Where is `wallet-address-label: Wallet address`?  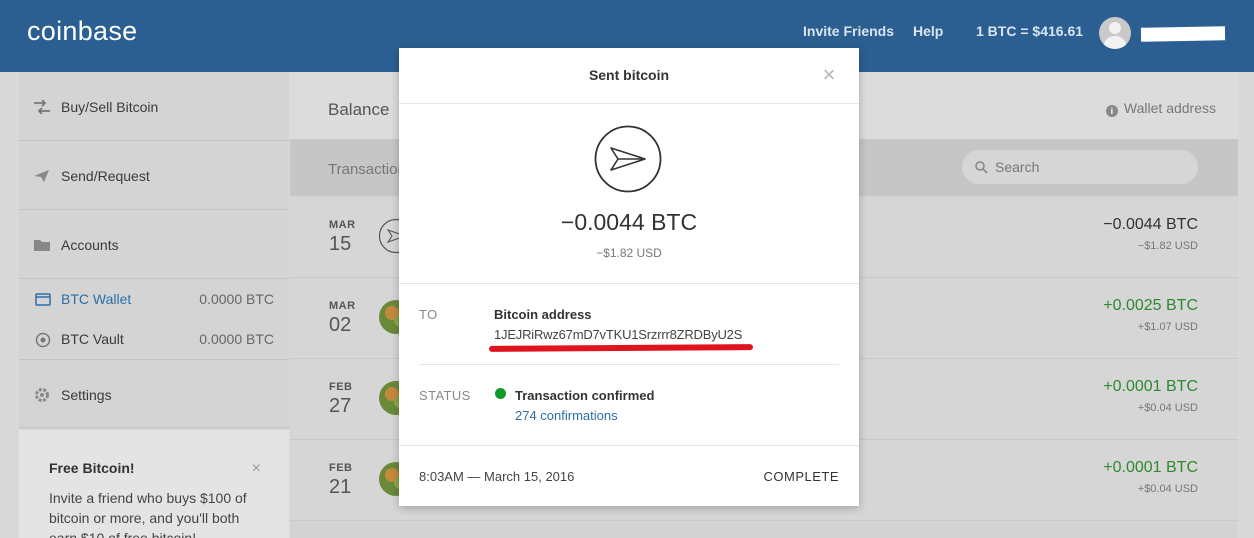
wallet-address-label: Wallet address is located at coordinates (1169, 108).